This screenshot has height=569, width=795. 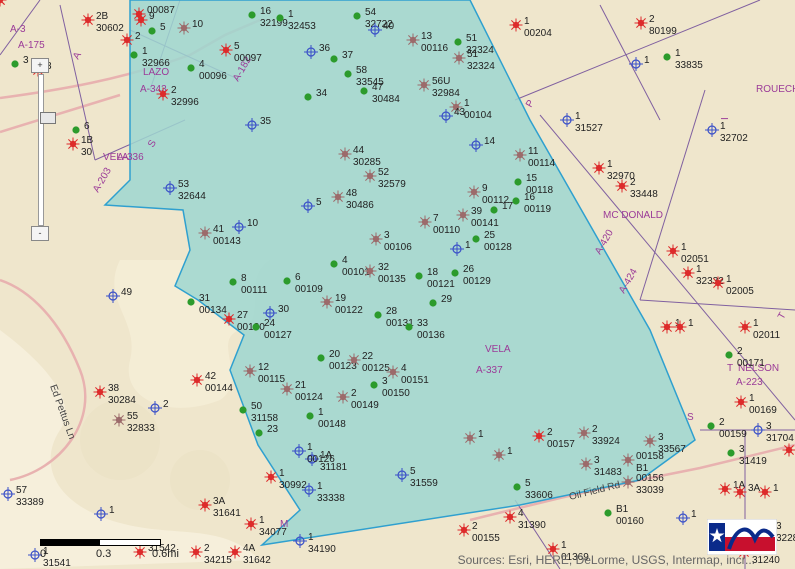 What do you see at coordinates (538, 33) in the screenshot?
I see `well-api-label: 00204` at bounding box center [538, 33].